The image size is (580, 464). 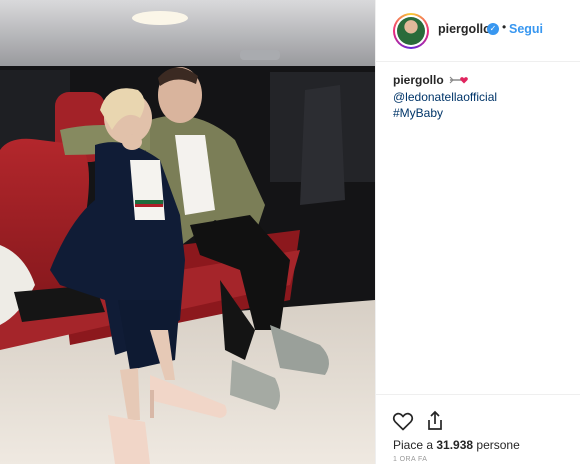 I want to click on caption-hashtag-link: #MyBaby, so click(x=418, y=113).